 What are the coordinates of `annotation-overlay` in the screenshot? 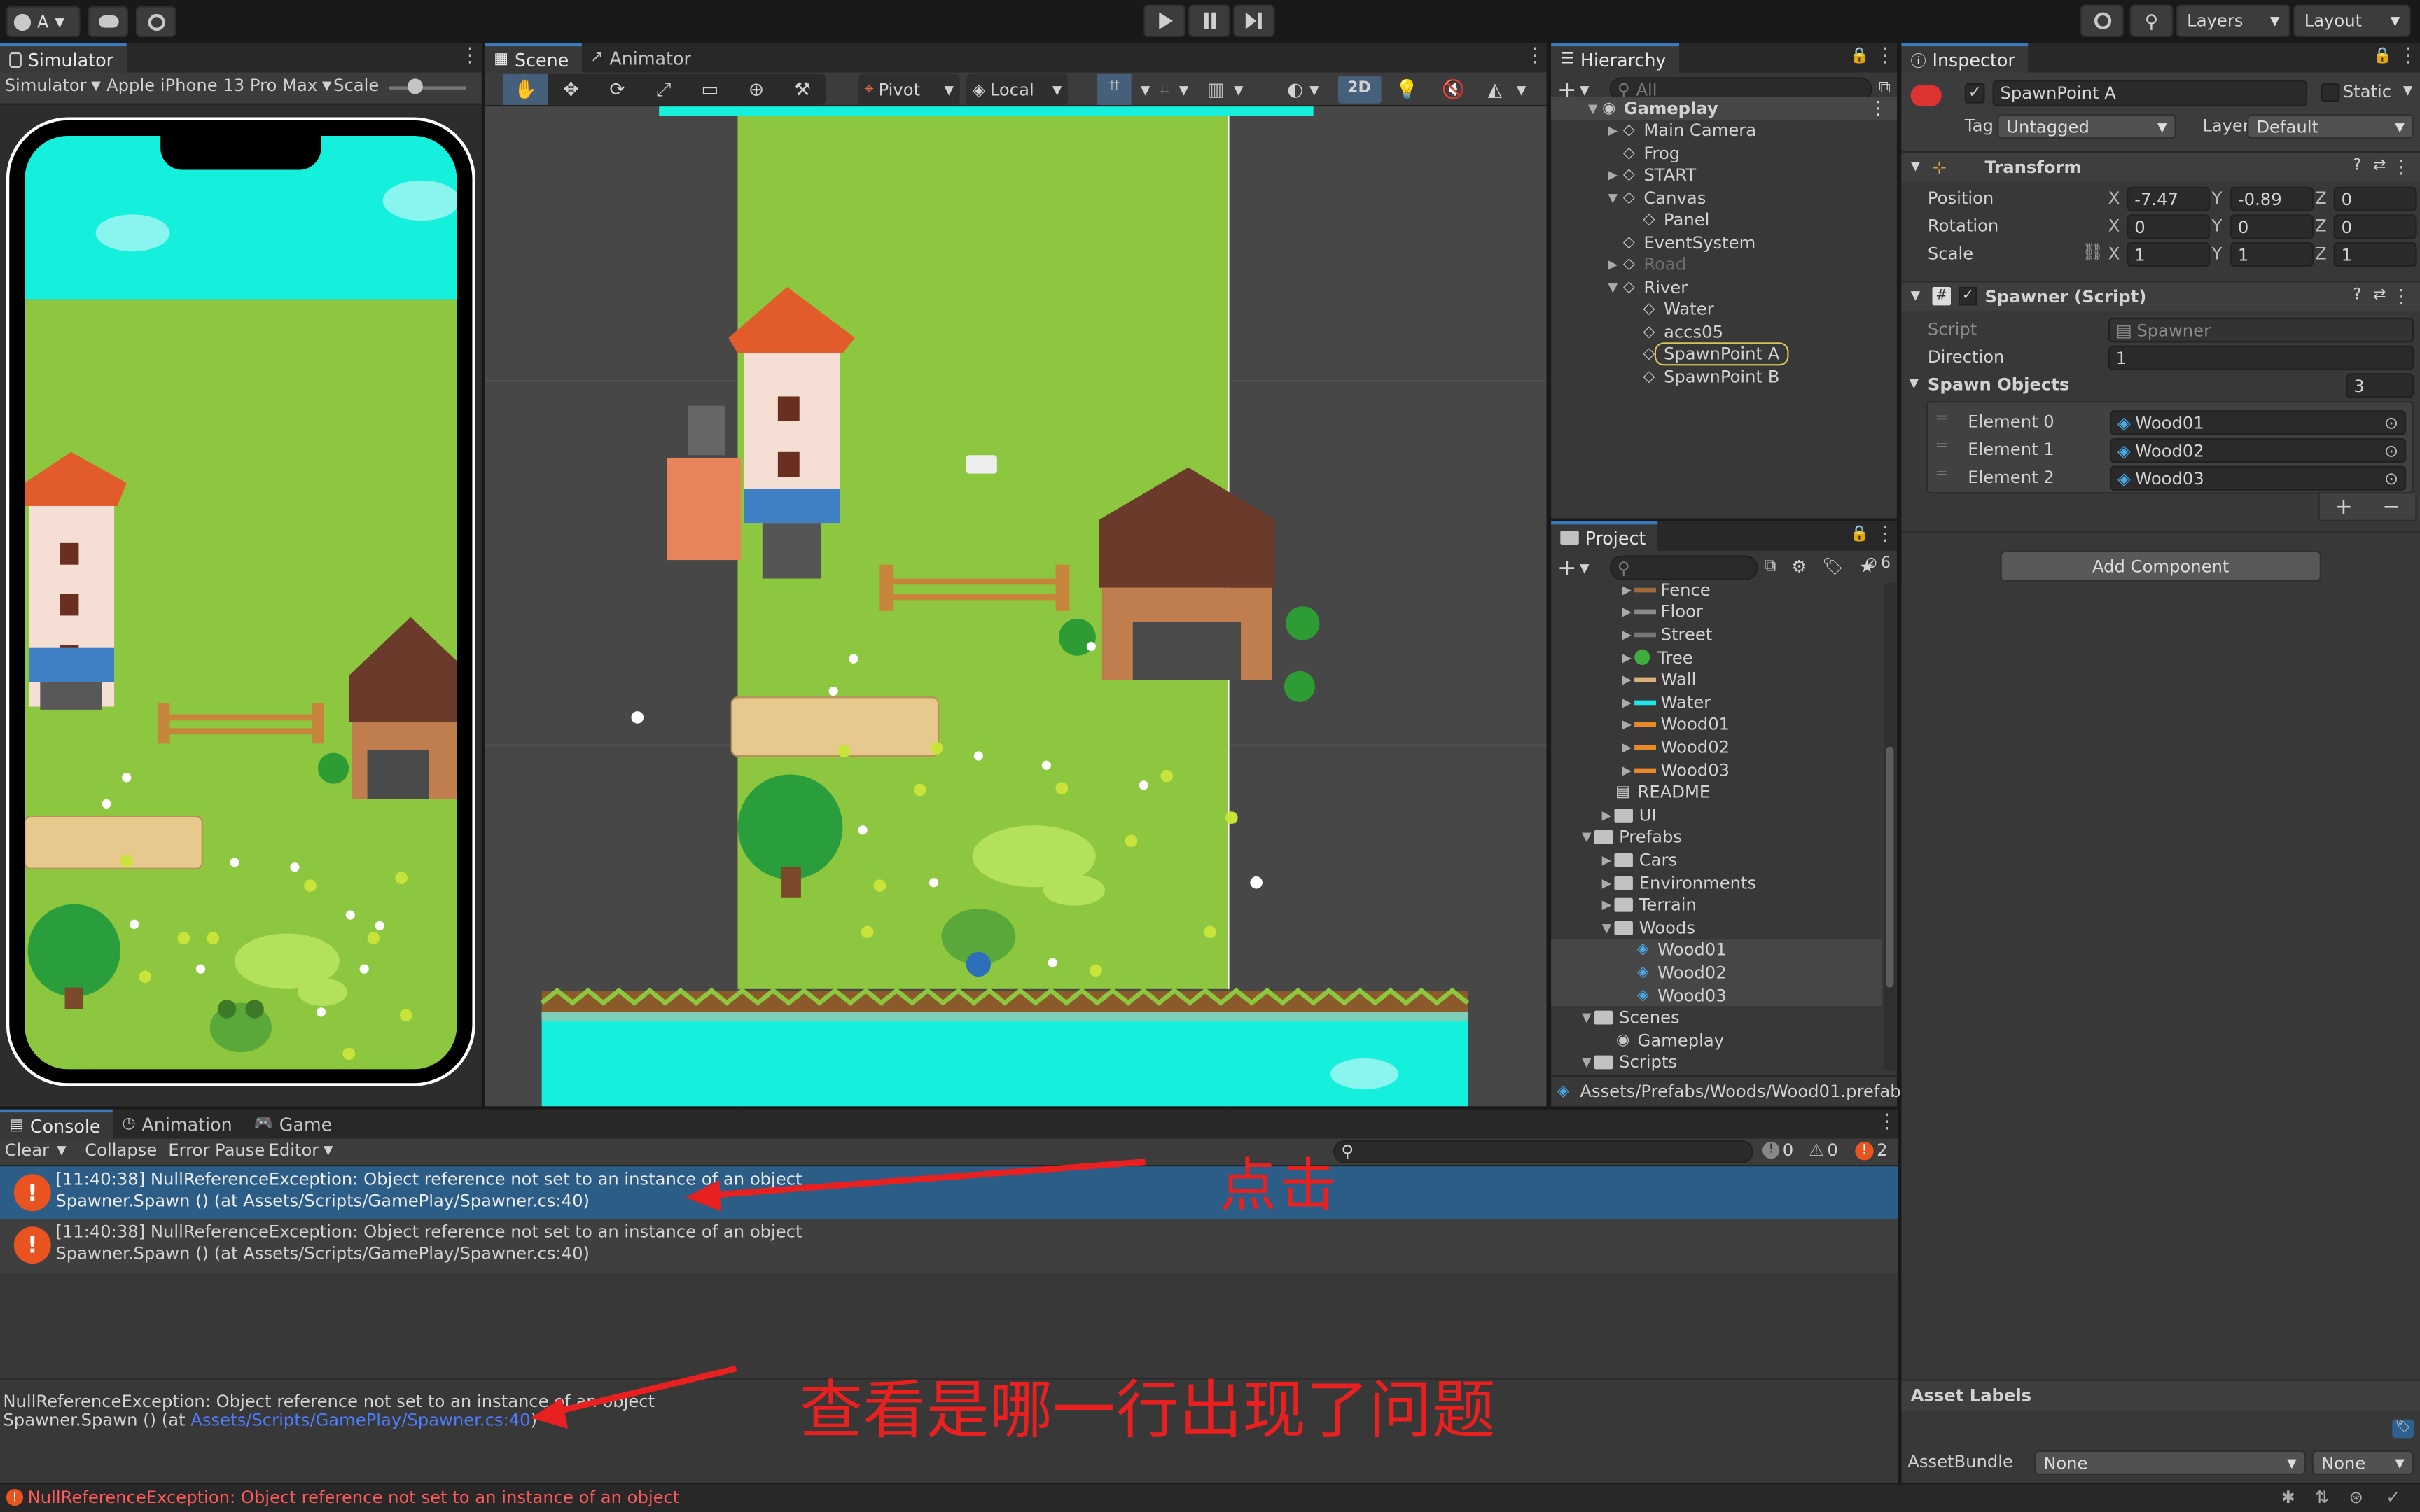 It's located at (838, 1293).